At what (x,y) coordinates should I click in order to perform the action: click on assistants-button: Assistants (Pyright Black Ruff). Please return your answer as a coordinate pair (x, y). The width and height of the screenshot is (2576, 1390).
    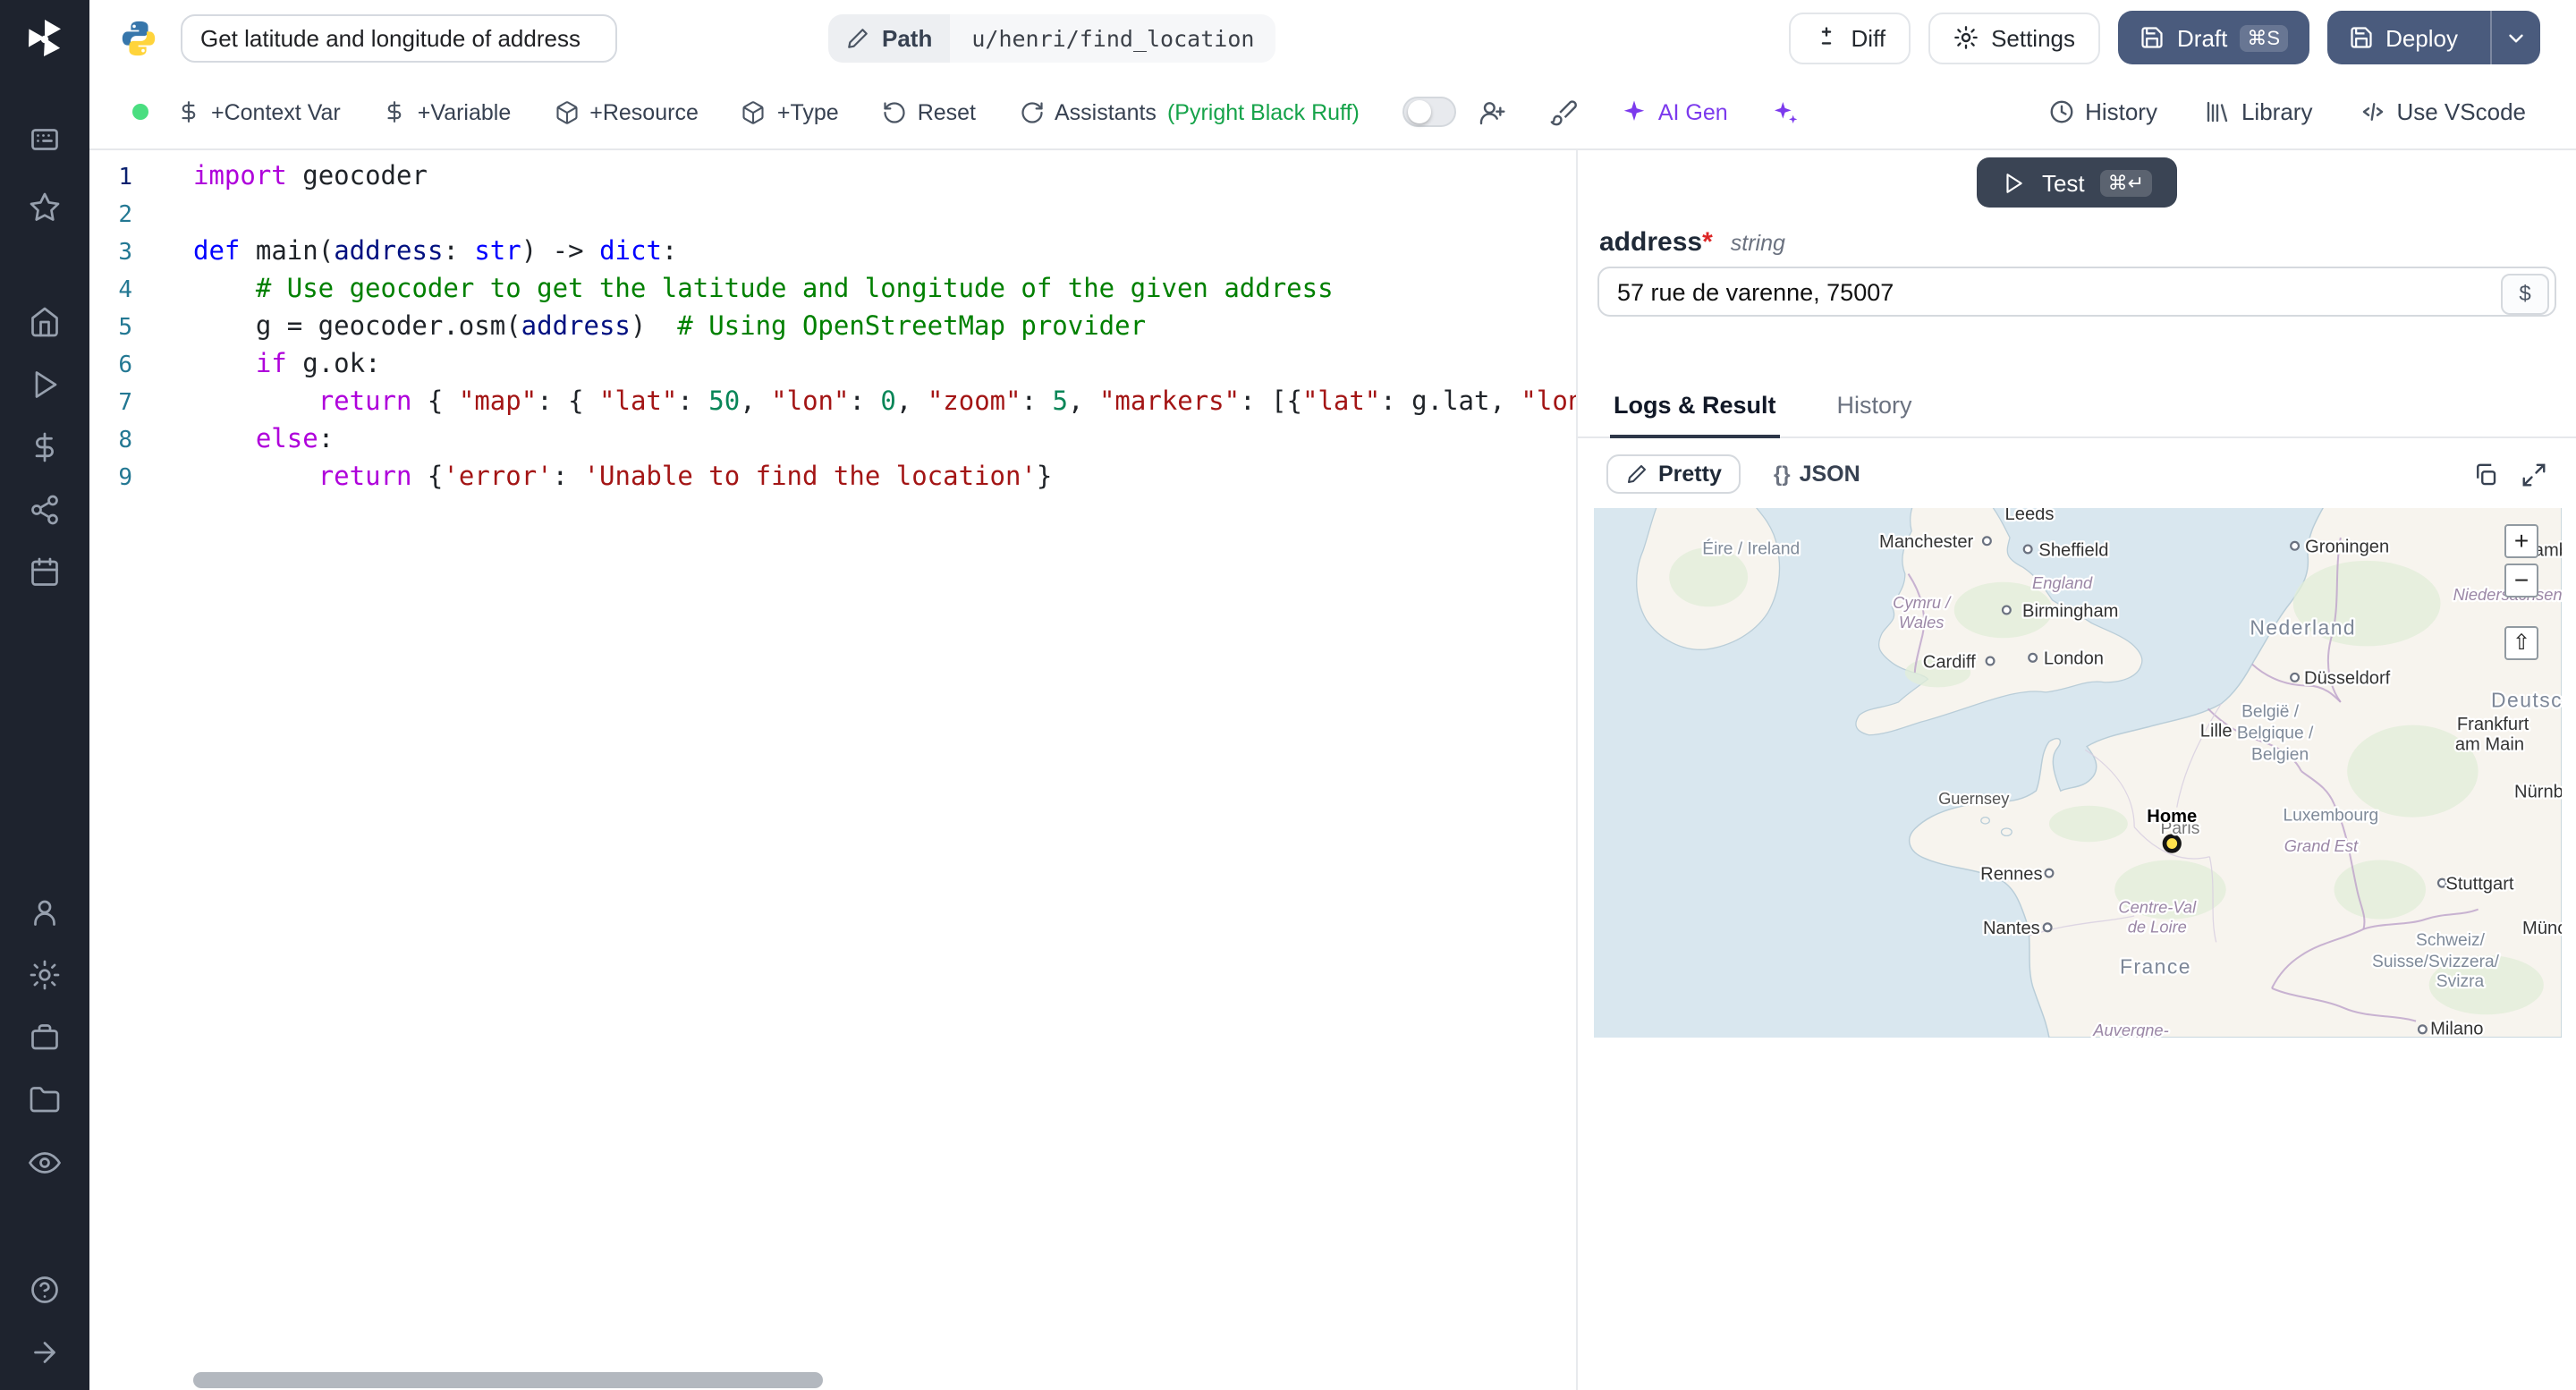
    Looking at the image, I should click on (1189, 111).